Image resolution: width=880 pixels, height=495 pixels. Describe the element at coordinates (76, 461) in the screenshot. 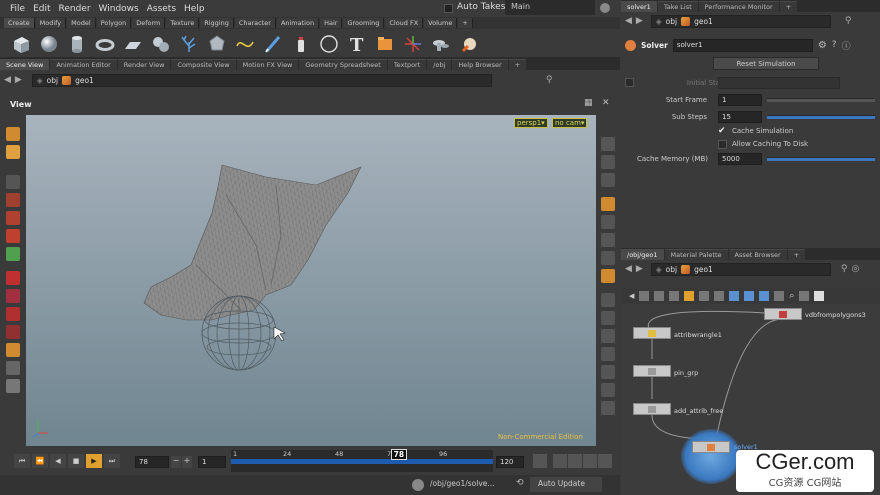

I see `stop-icon: ■` at that location.